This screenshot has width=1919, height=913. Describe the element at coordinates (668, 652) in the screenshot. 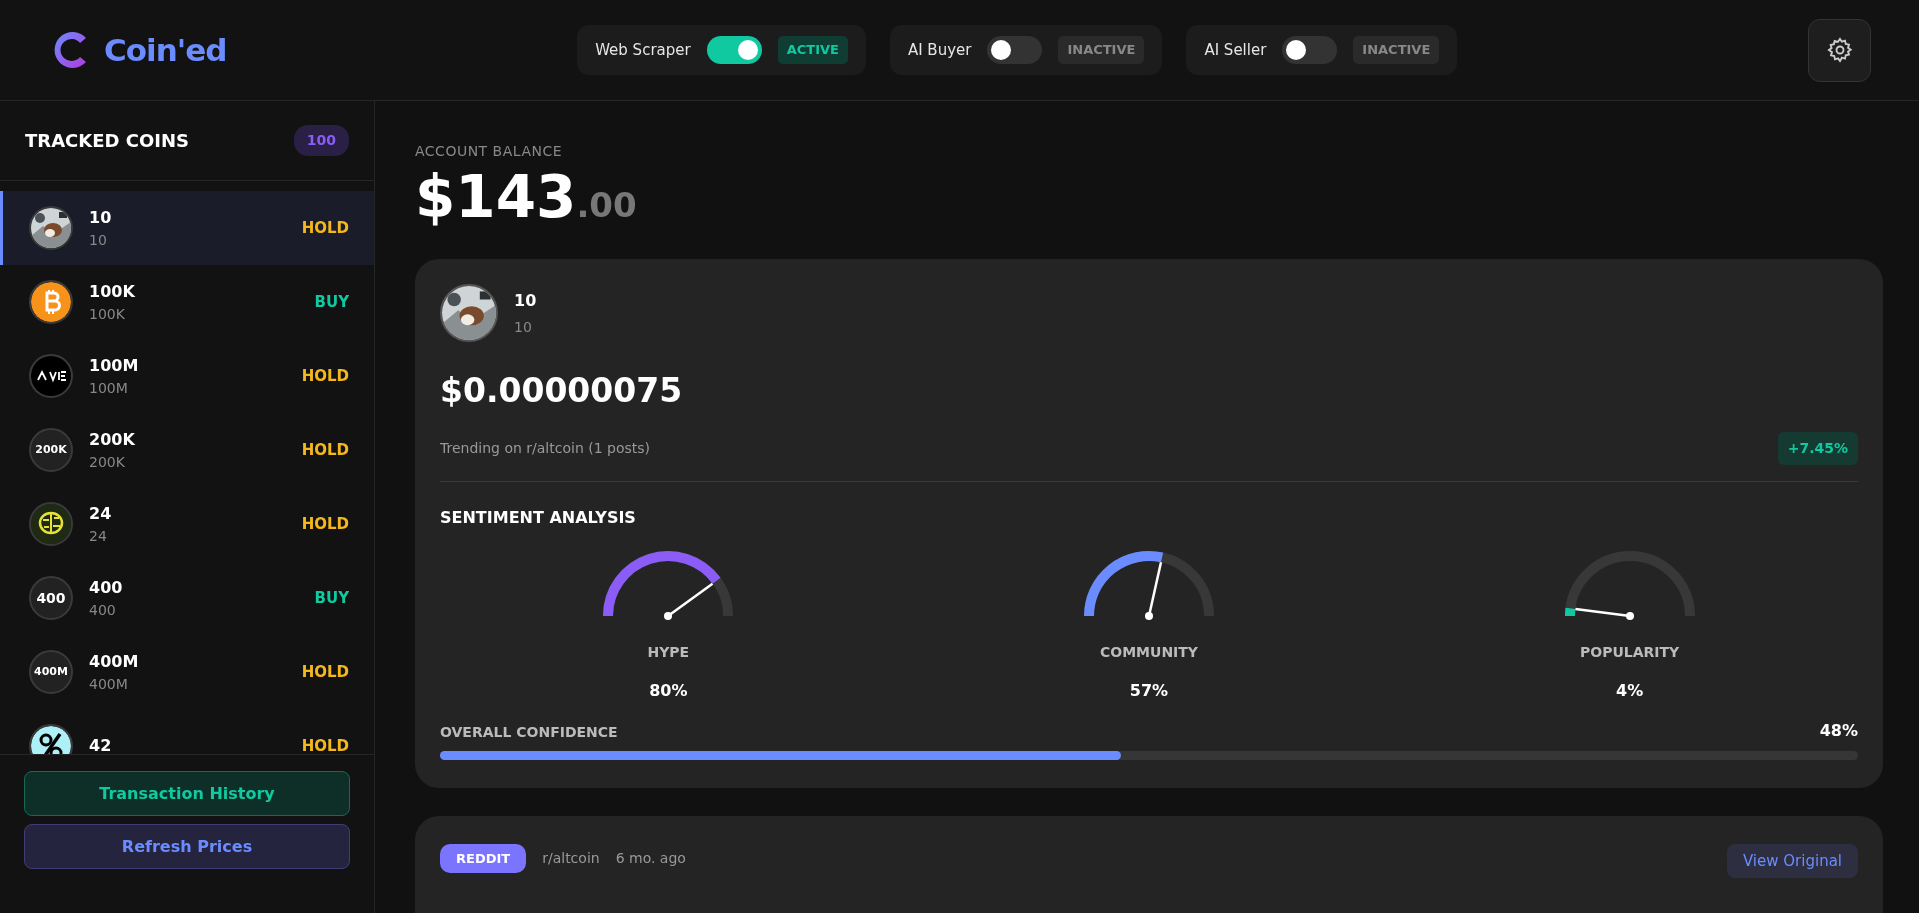

I see `gauge-label: HYPE` at that location.